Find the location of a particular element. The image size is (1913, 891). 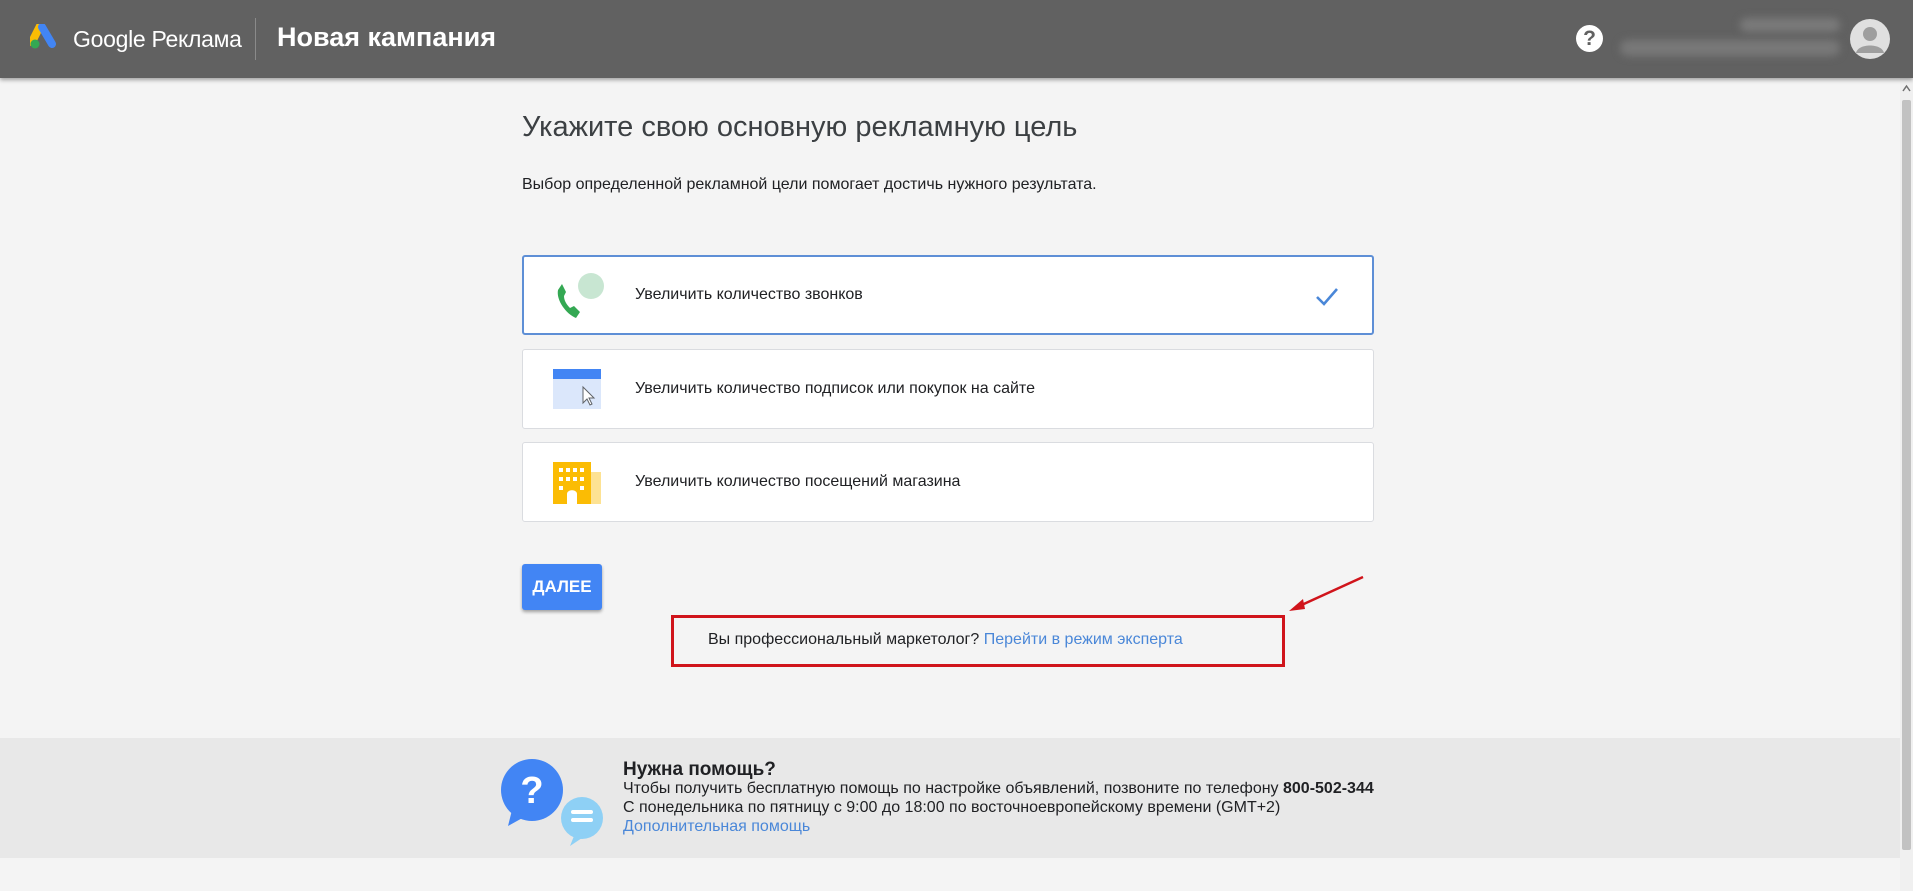

help-phone-number: 800-502-344 is located at coordinates (1328, 788).